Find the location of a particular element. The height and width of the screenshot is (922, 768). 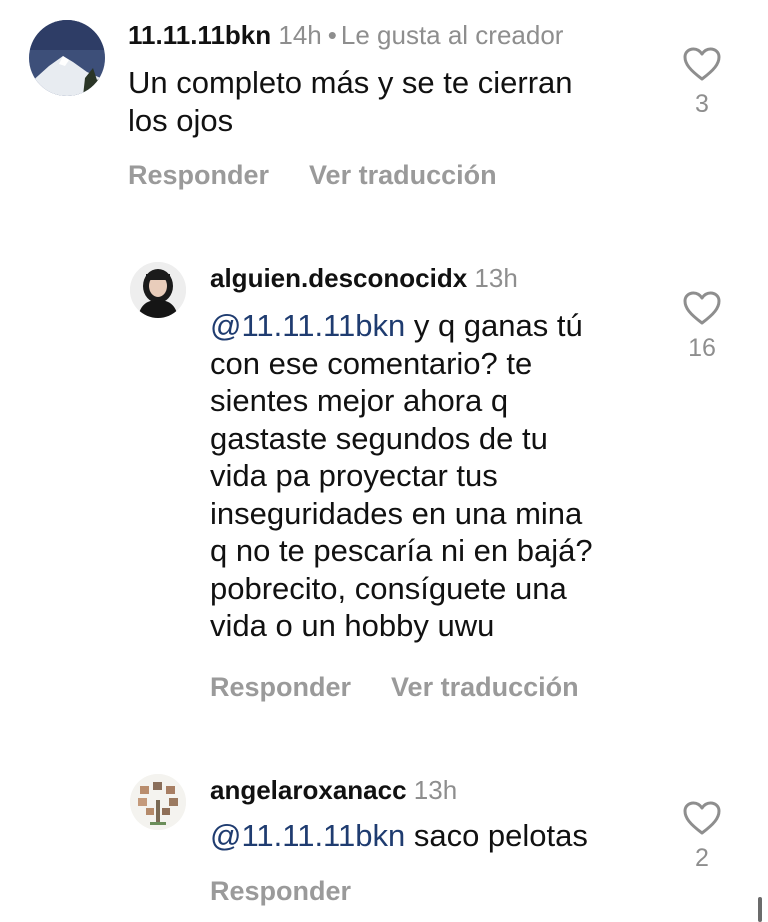

like-control: 16 is located at coordinates (702, 326).